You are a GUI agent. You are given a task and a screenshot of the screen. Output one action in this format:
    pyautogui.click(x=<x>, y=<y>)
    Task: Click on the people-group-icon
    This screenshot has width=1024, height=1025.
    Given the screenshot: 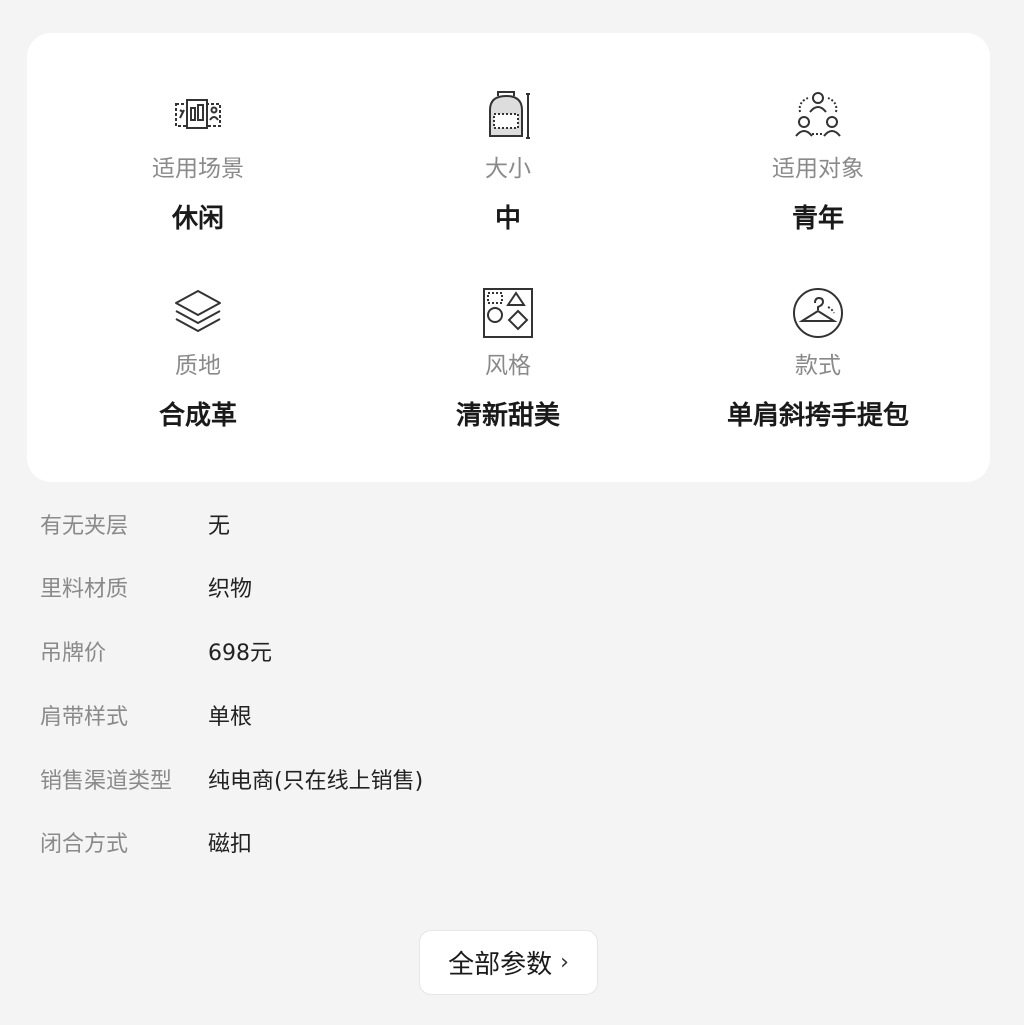 What is the action you would take?
    pyautogui.click(x=818, y=114)
    